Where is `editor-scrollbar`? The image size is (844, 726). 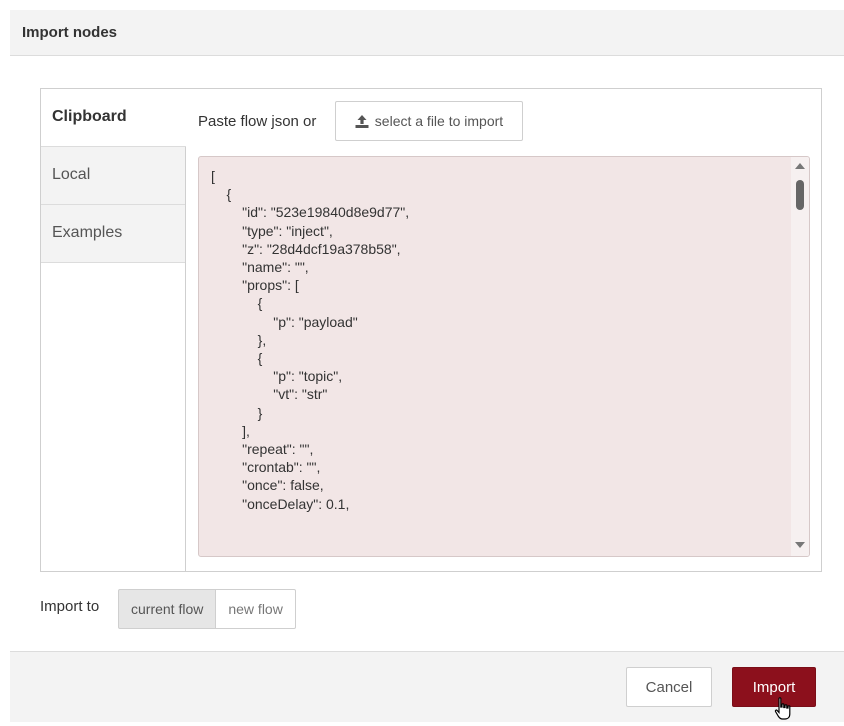 editor-scrollbar is located at coordinates (800, 356).